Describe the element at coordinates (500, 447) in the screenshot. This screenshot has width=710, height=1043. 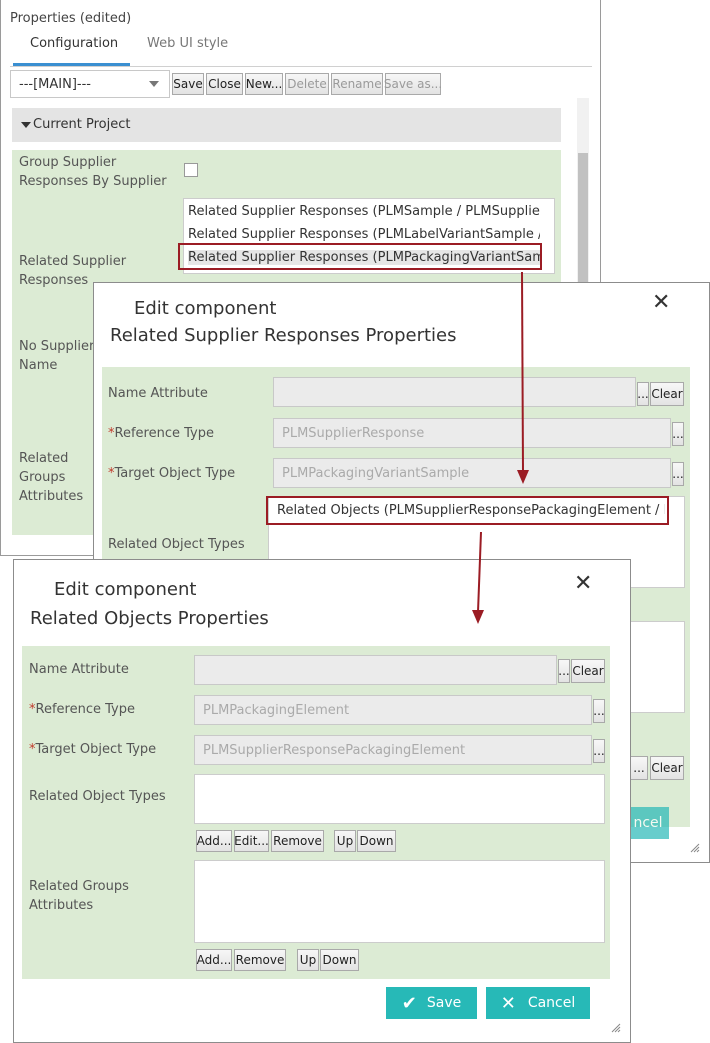
I see `arrow-overlay` at that location.